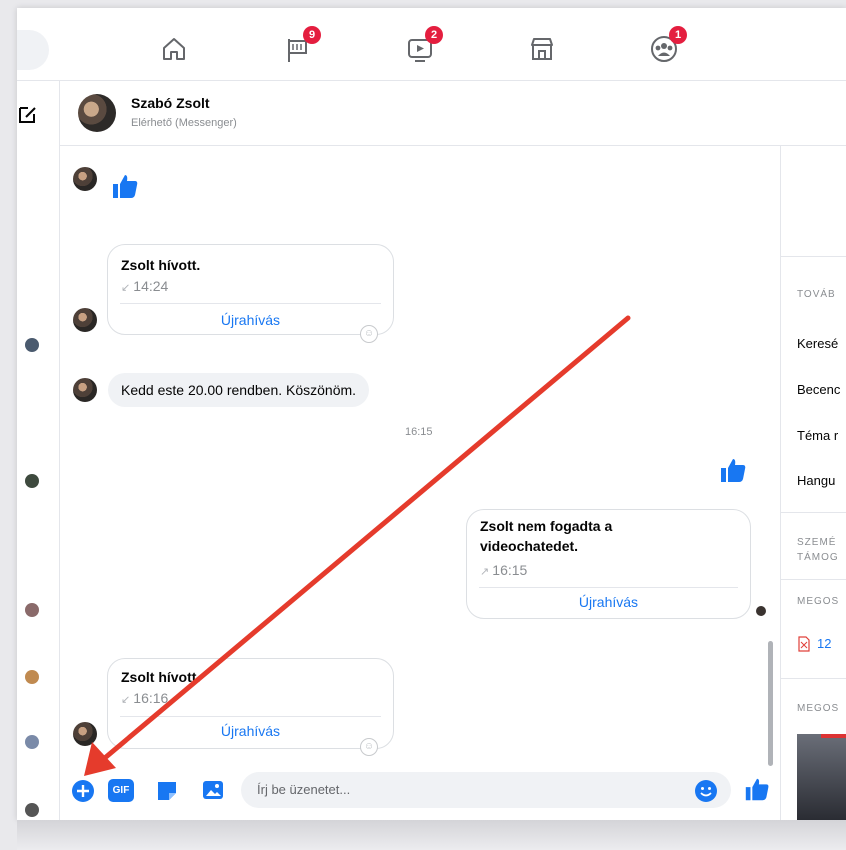 The height and width of the screenshot is (850, 846). What do you see at coordinates (818, 389) in the screenshot?
I see `nicknames-item: Becenc` at bounding box center [818, 389].